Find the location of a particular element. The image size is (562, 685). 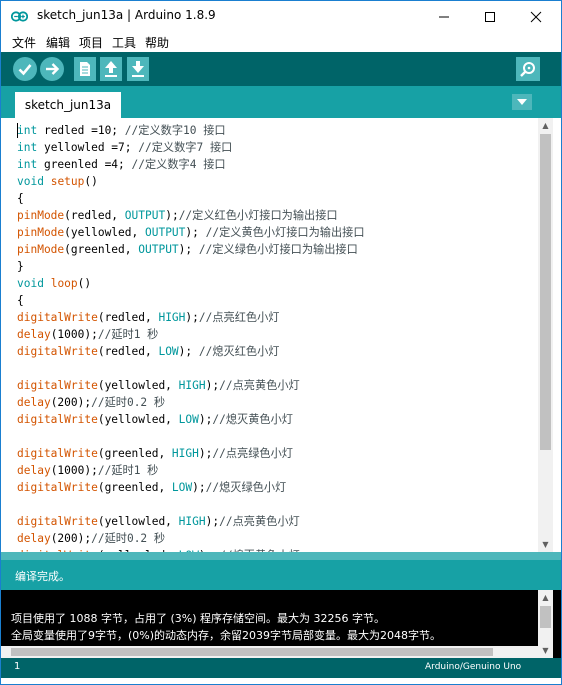

new-button is located at coordinates (85, 69).